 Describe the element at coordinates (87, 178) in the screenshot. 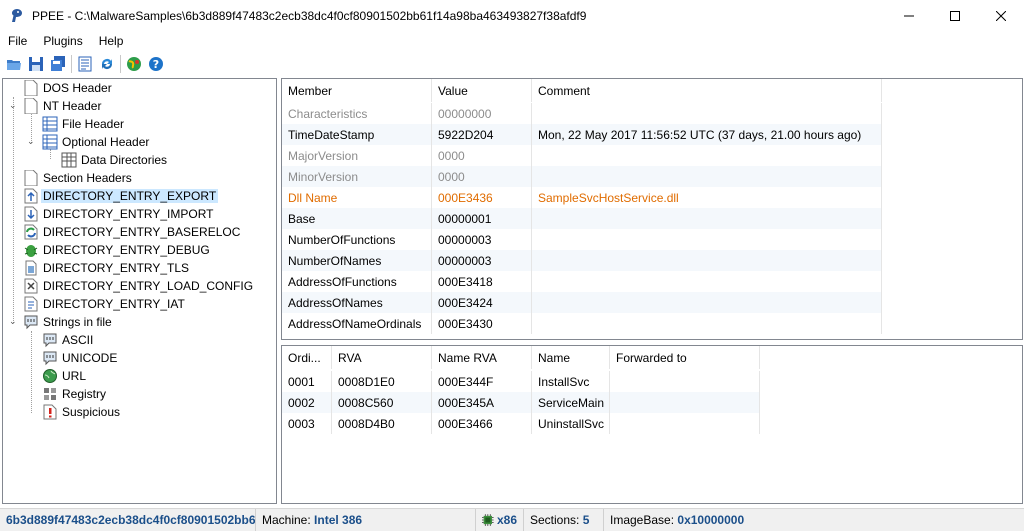

I see `tree-node-label: Section Headers` at that location.